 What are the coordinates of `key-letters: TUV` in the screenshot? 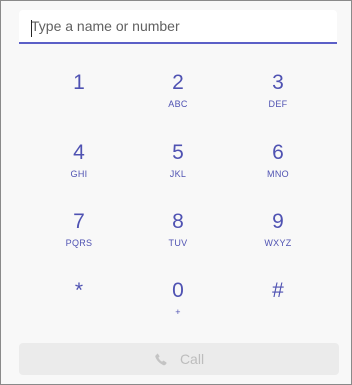 It's located at (178, 243).